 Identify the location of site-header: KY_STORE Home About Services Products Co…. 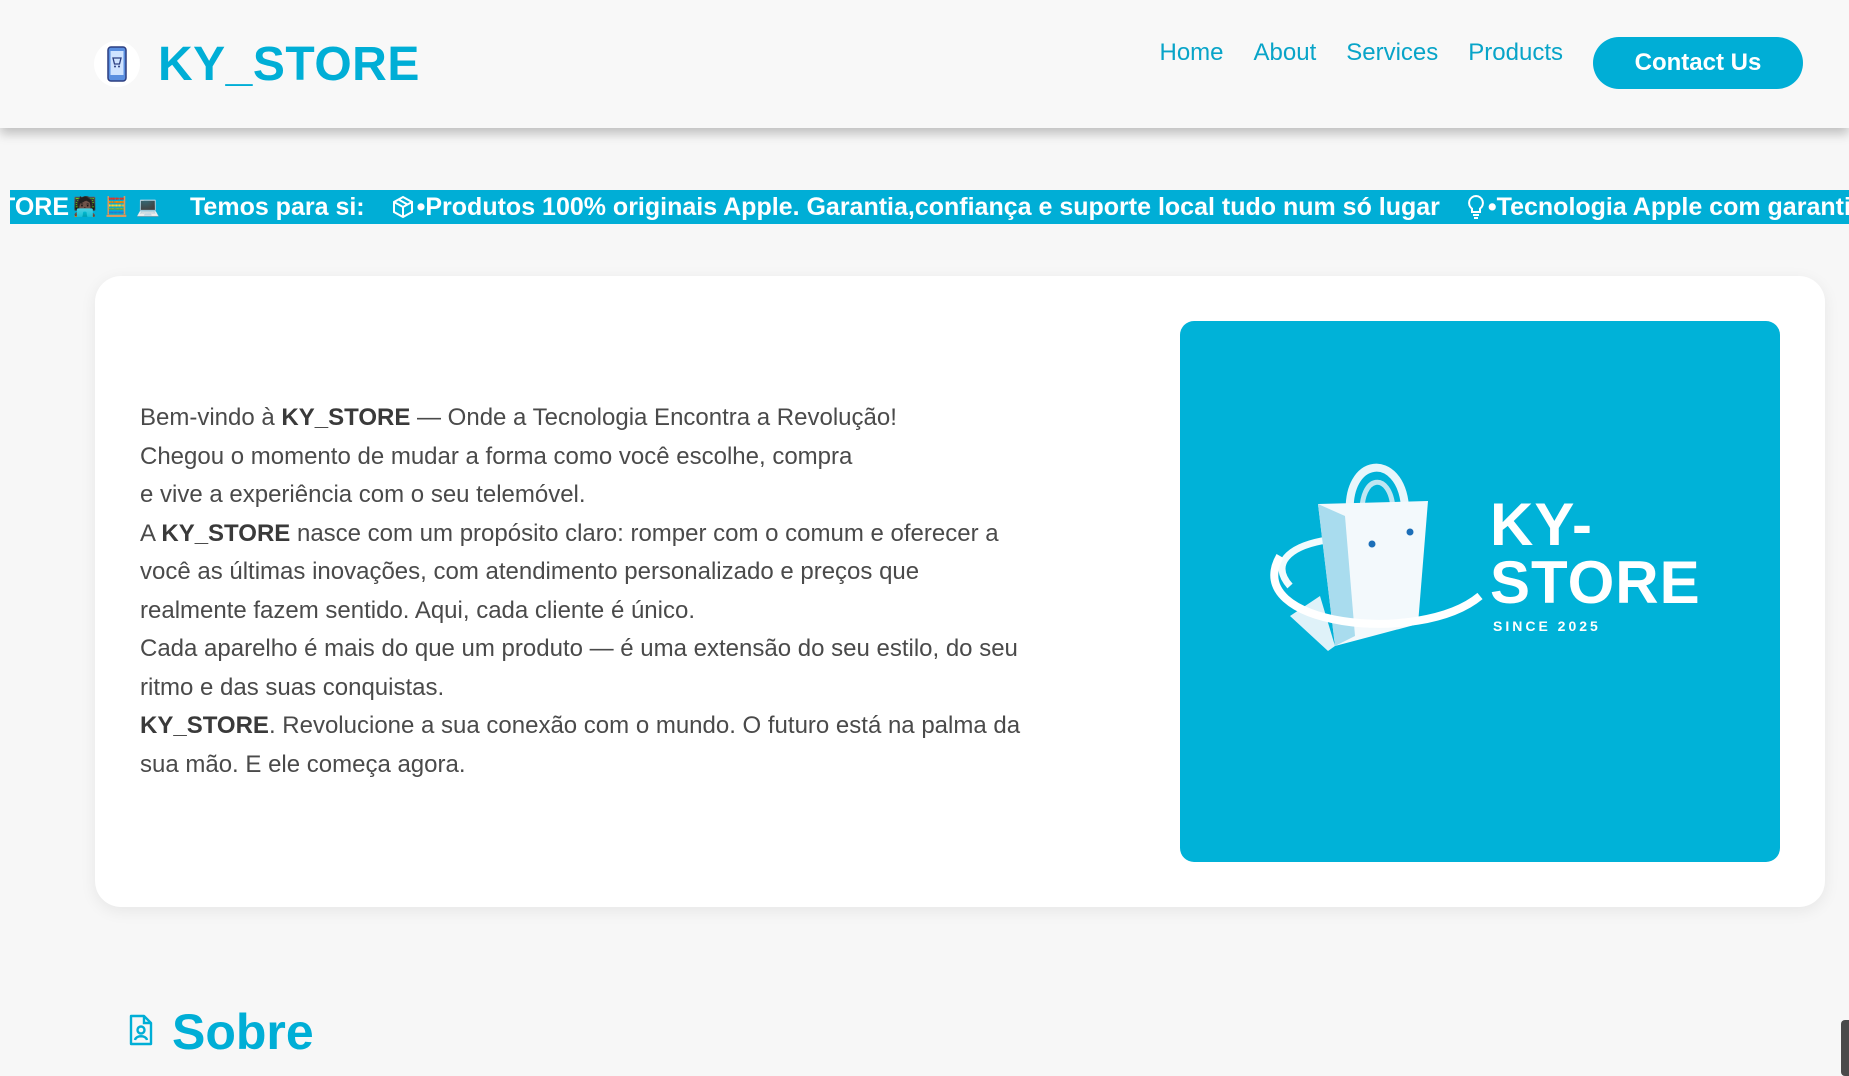
(924, 64).